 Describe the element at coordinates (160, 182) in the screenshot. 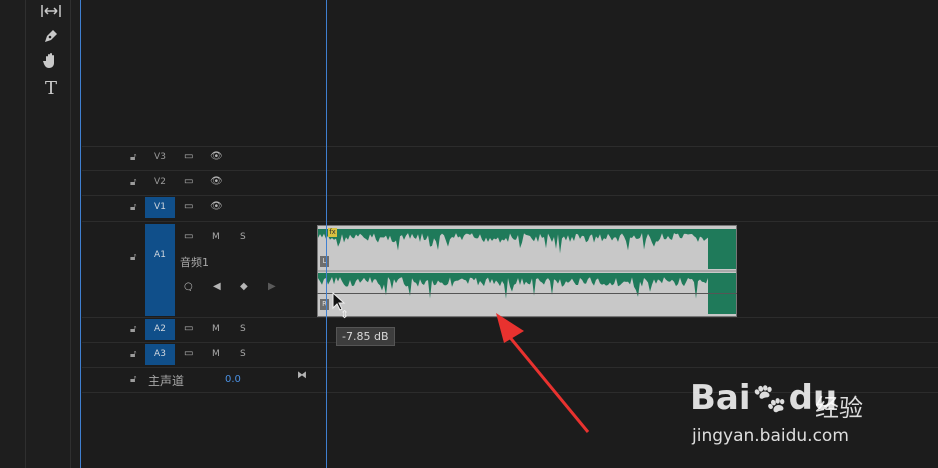

I see `track-v2-label: V2` at that location.